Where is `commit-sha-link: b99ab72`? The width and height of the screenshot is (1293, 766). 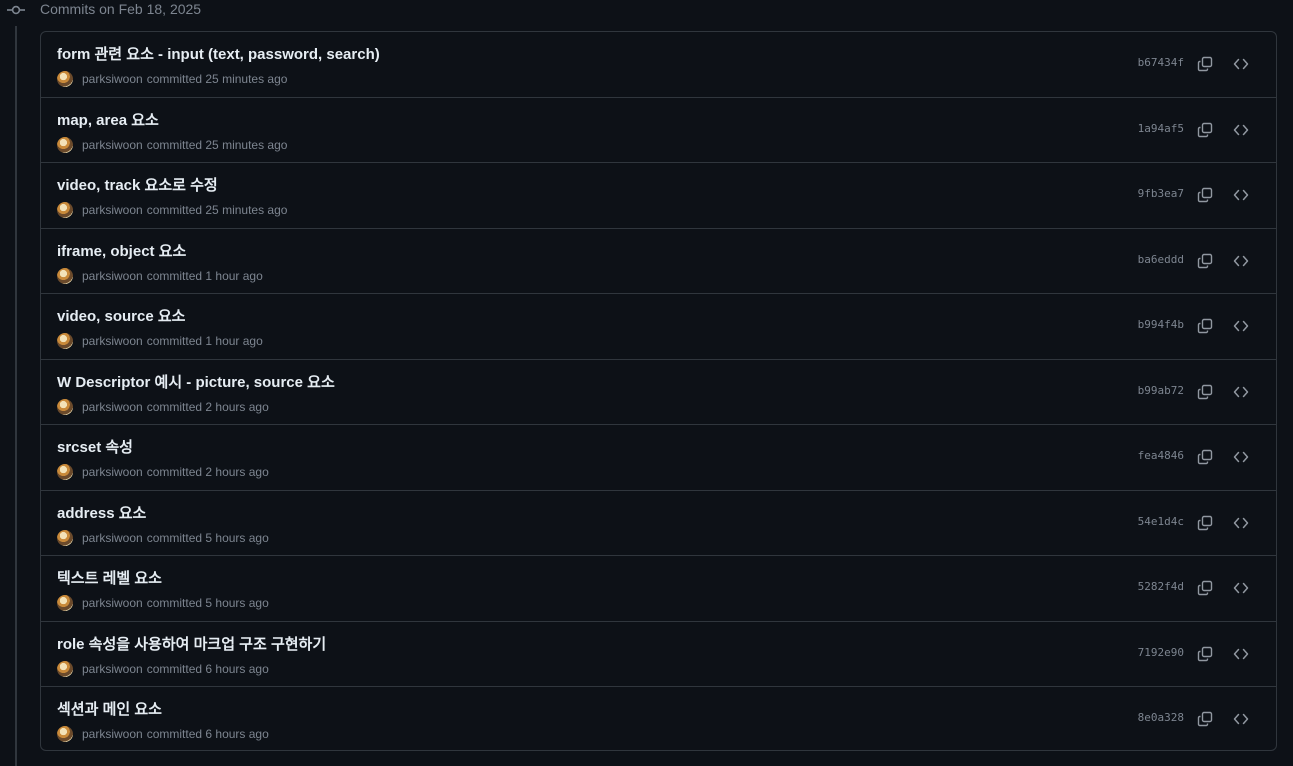 commit-sha-link: b99ab72 is located at coordinates (1161, 390).